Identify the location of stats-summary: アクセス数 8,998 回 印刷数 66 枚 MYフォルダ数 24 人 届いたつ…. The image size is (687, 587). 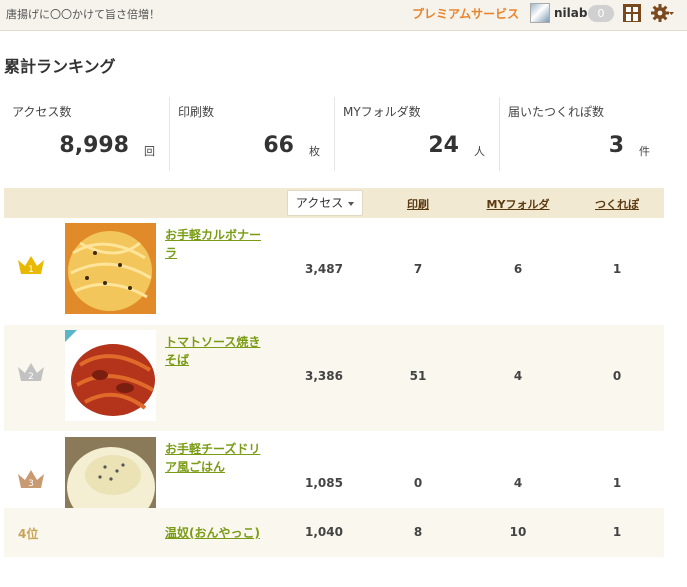
(334, 134).